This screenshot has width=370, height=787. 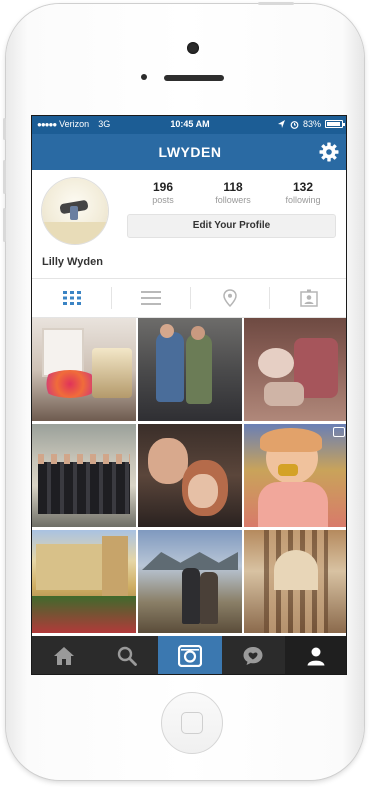 What do you see at coordinates (144, 77) in the screenshot?
I see `proximity-sensor` at bounding box center [144, 77].